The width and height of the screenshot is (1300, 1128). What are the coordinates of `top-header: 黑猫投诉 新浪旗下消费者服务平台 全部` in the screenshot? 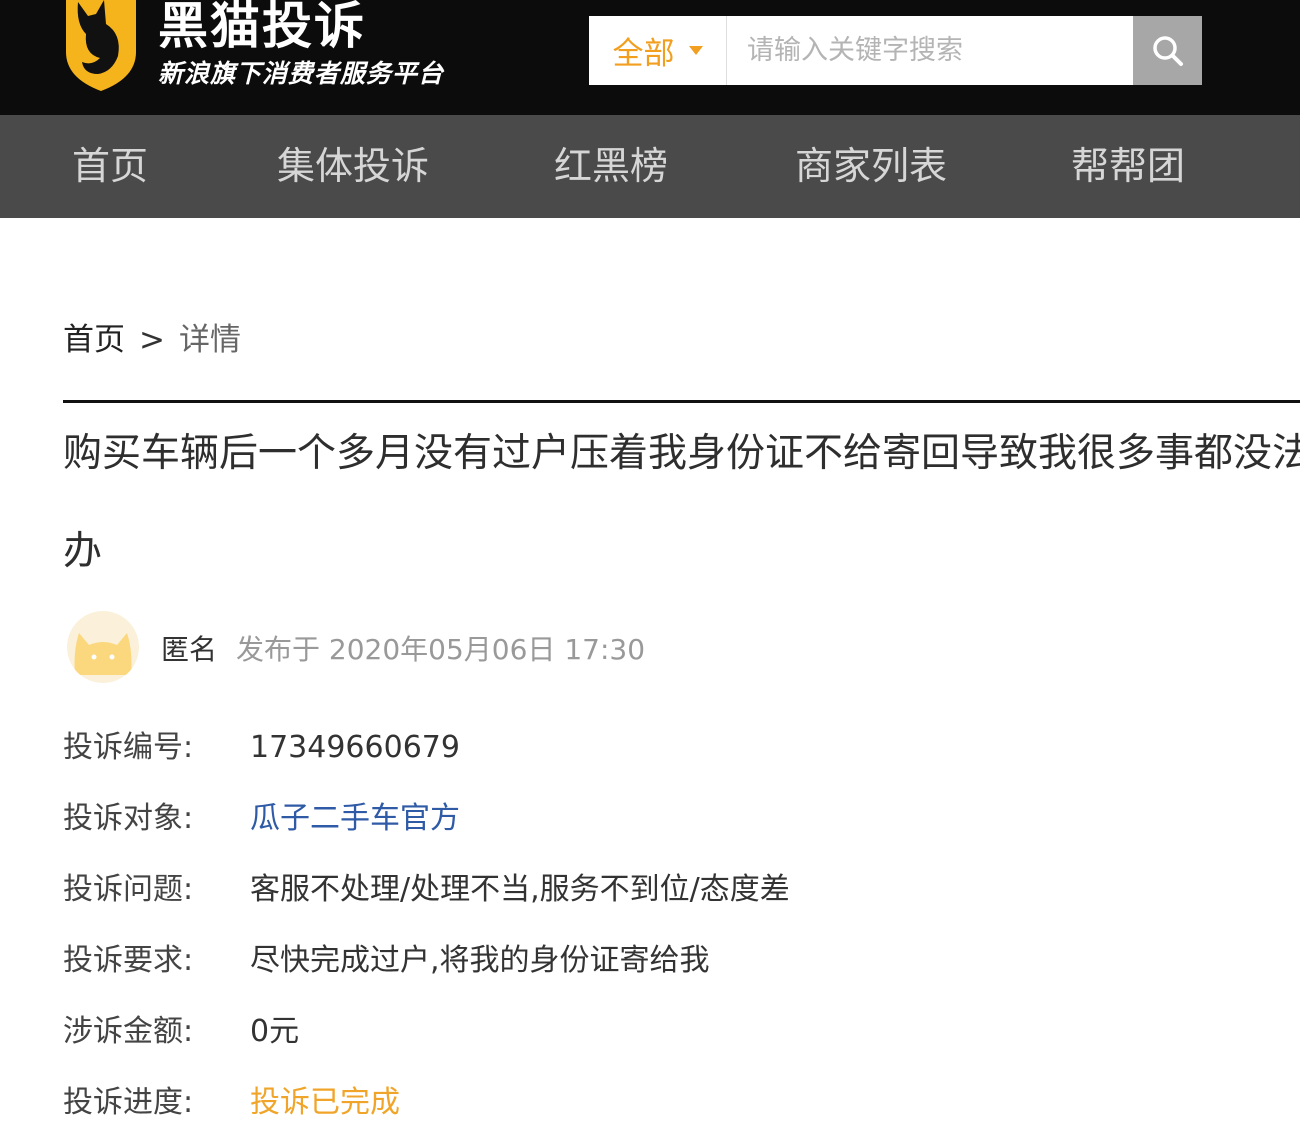 It's located at (650, 57).